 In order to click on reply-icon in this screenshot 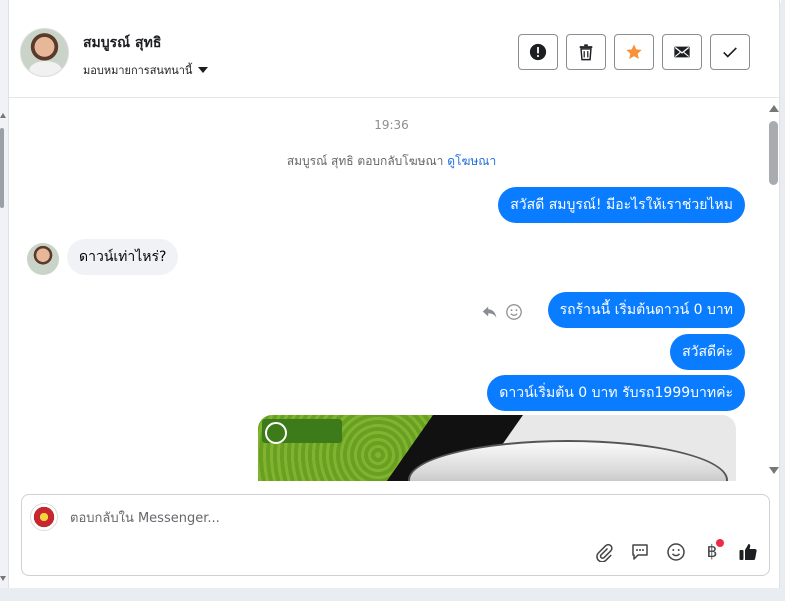, I will do `click(490, 312)`.